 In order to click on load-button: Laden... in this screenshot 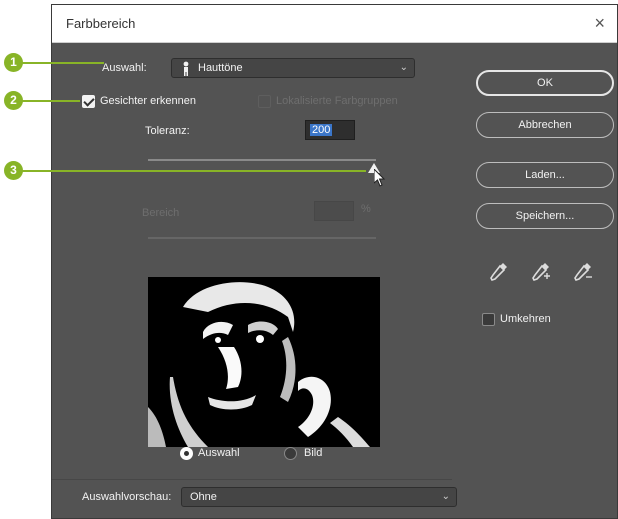, I will do `click(545, 175)`.